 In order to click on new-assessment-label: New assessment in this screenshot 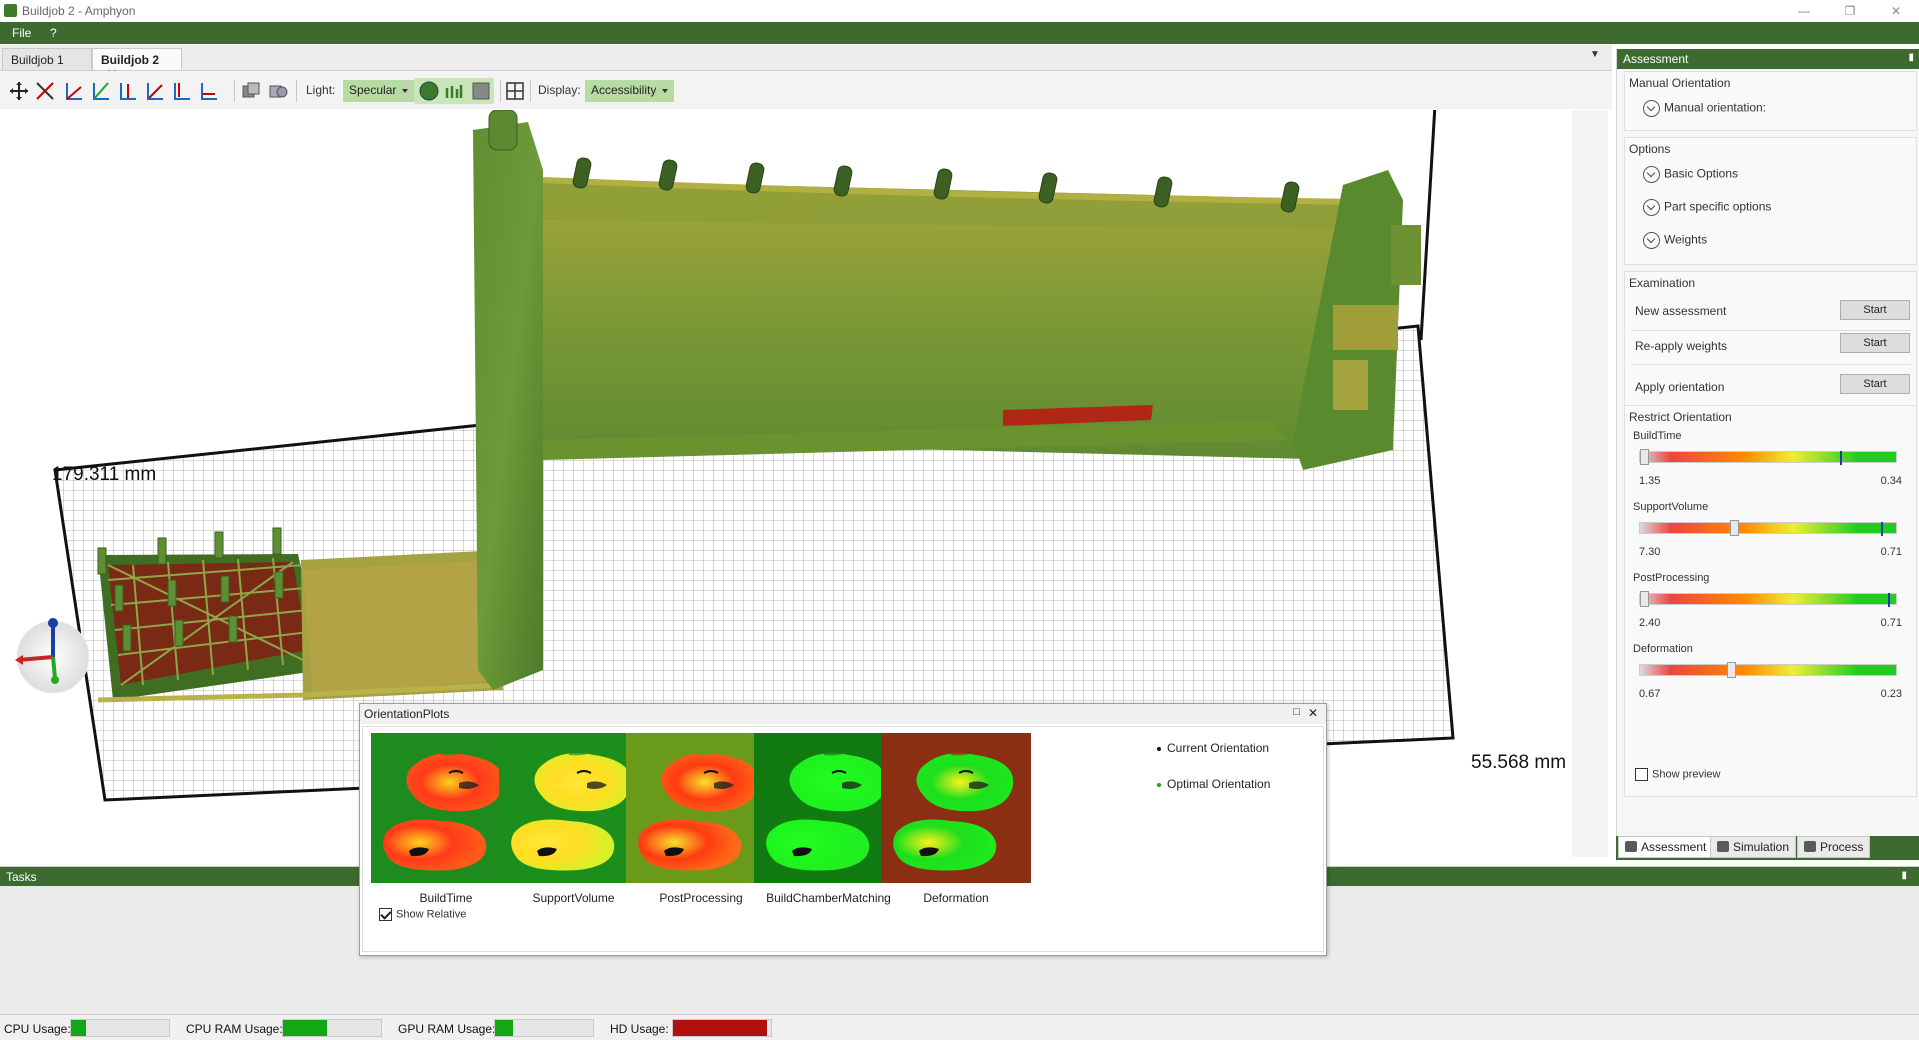, I will do `click(1681, 311)`.